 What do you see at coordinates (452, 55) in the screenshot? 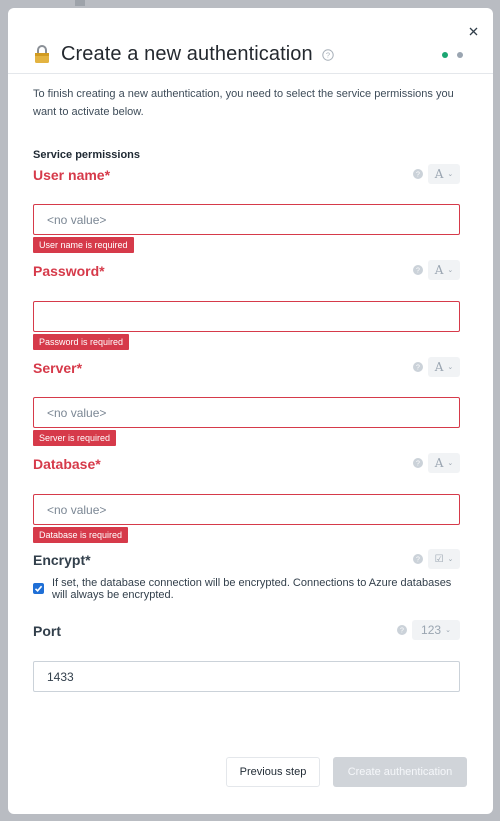
I see `step-indicator` at bounding box center [452, 55].